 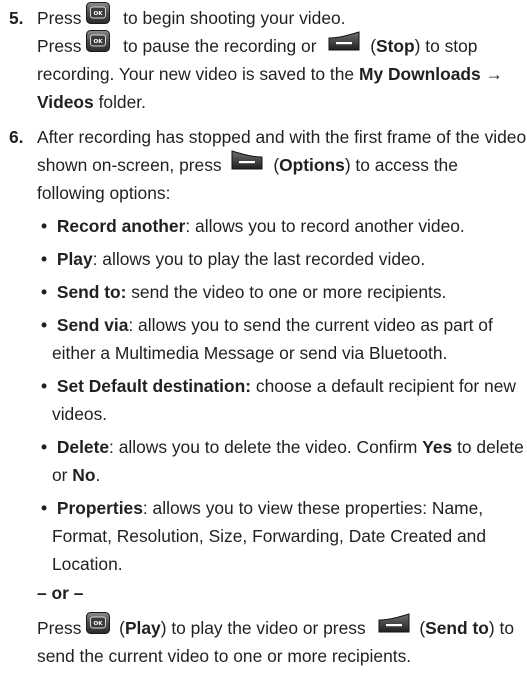 I want to click on step-6-number: 6., so click(x=16, y=137).